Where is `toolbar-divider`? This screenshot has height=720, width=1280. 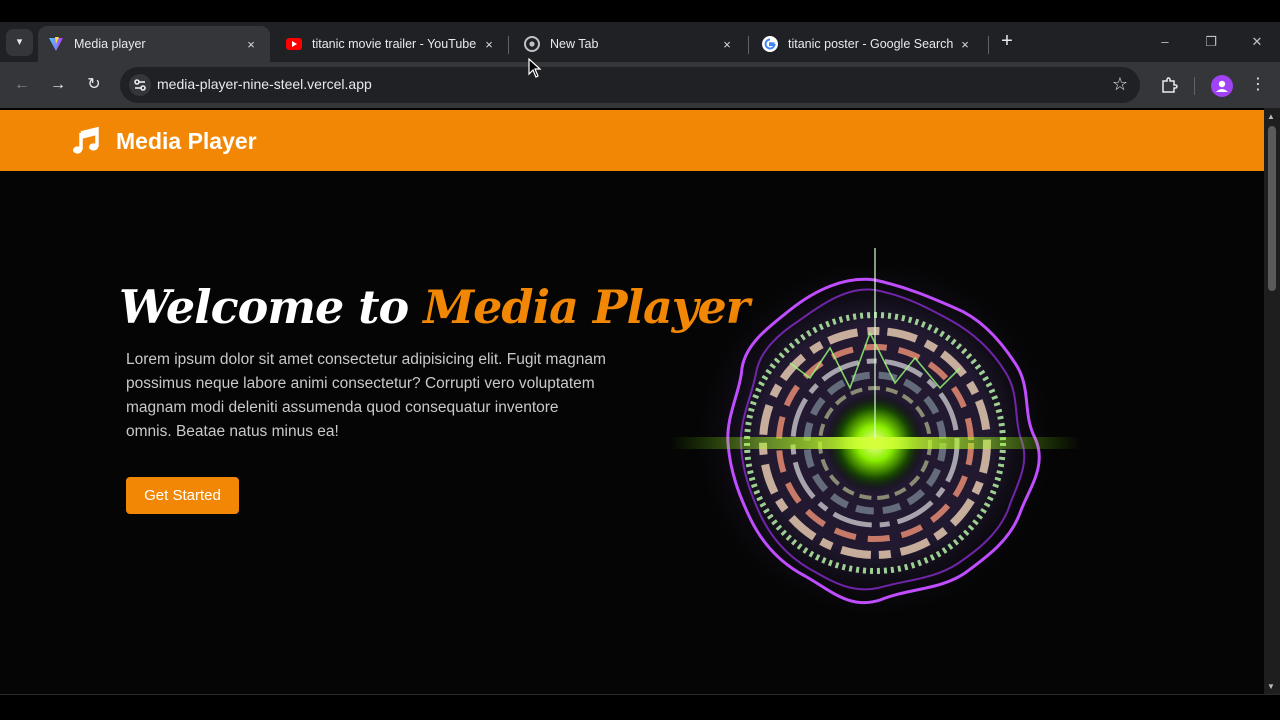 toolbar-divider is located at coordinates (1194, 86).